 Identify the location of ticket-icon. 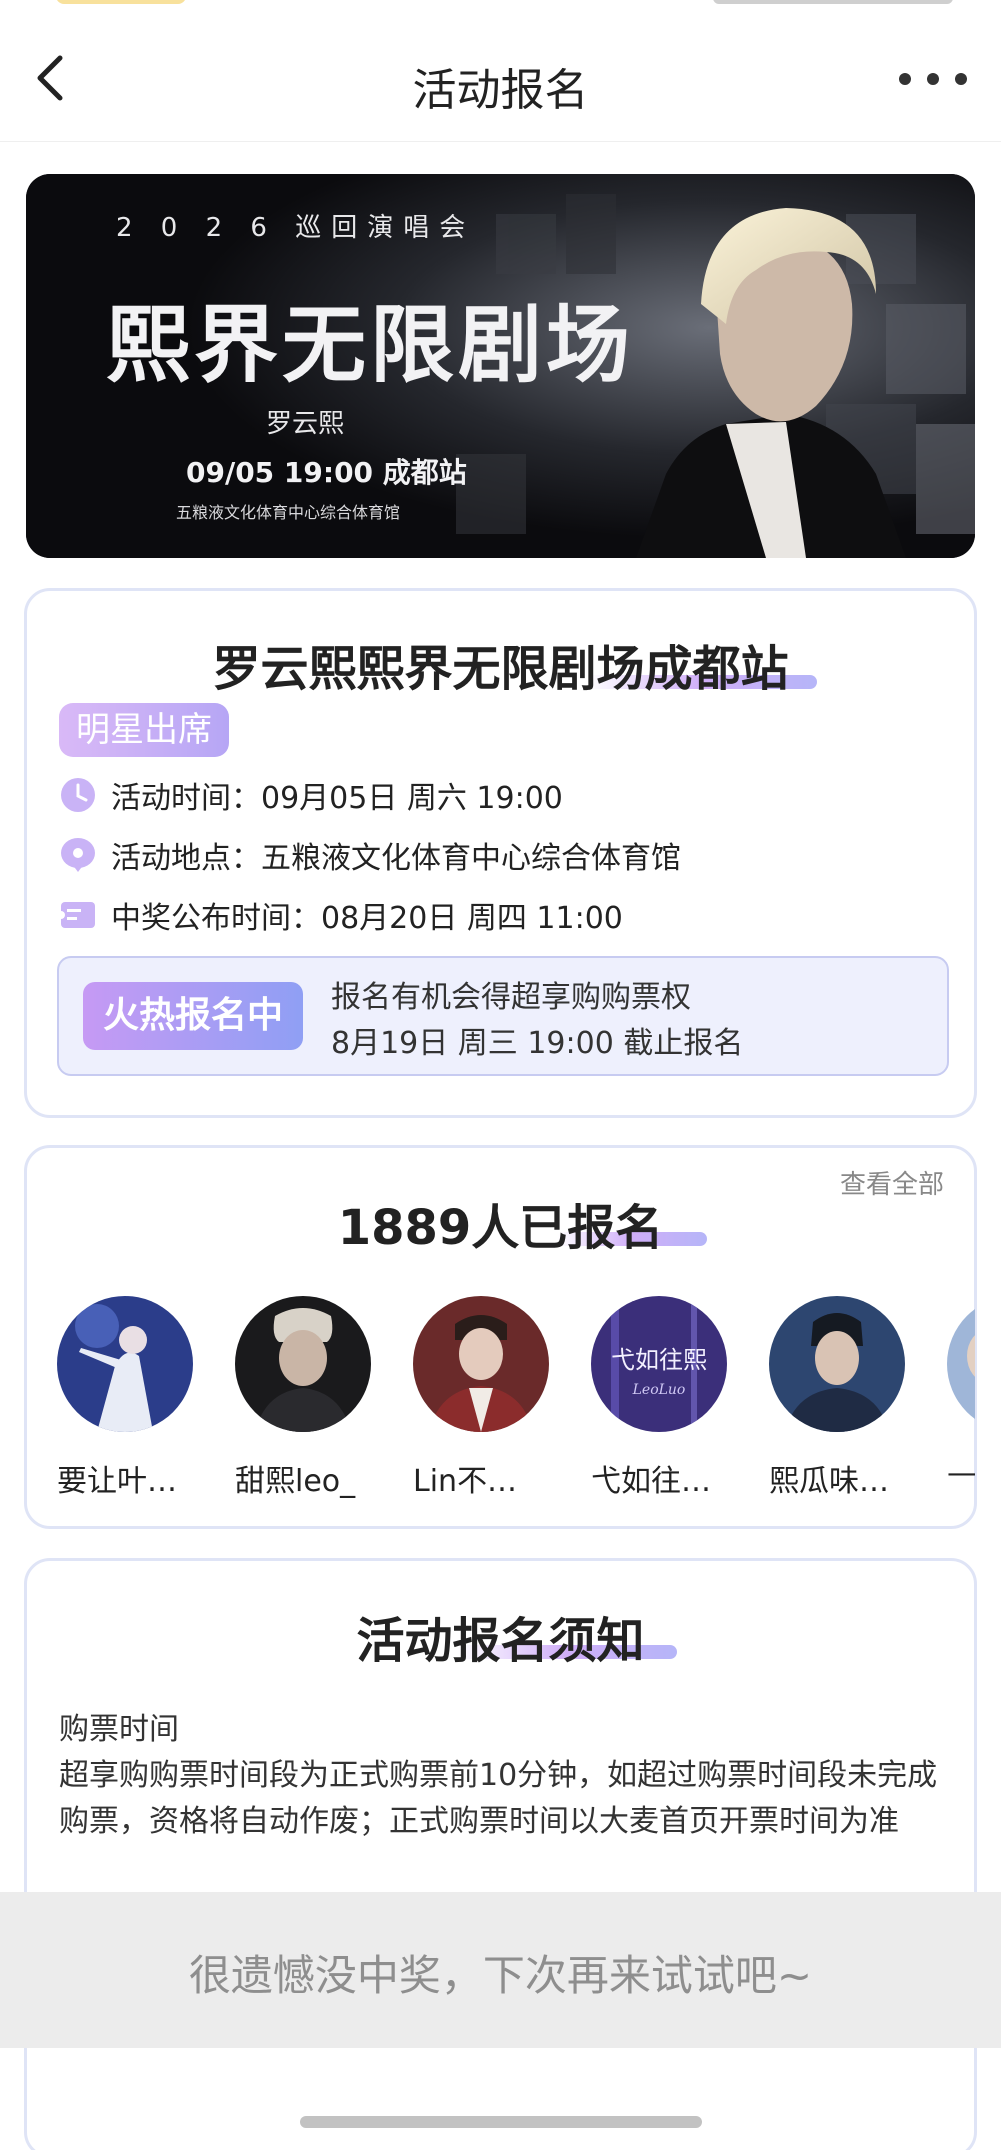
(77, 915).